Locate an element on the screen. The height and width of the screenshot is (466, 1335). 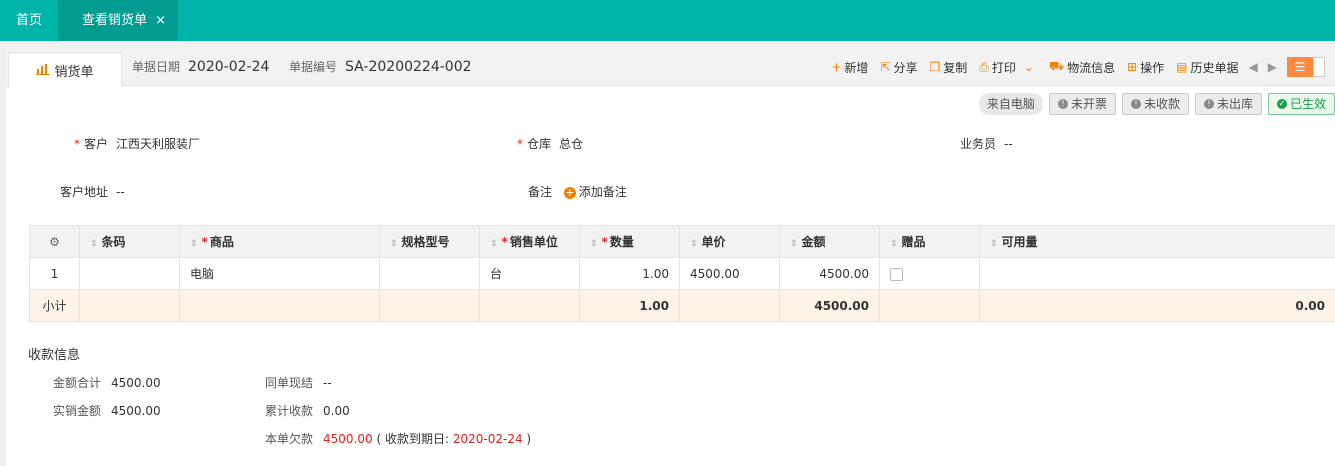
document-icon: ▤ is located at coordinates (1182, 67).